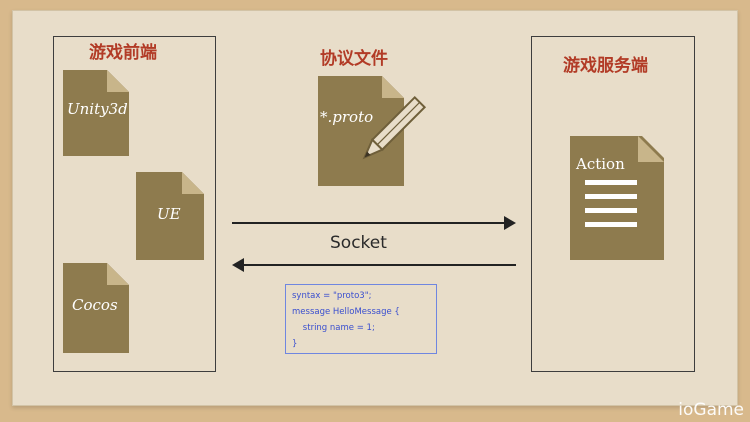 The image size is (750, 422). What do you see at coordinates (711, 410) in the screenshot?
I see `watermark: ioGame` at bounding box center [711, 410].